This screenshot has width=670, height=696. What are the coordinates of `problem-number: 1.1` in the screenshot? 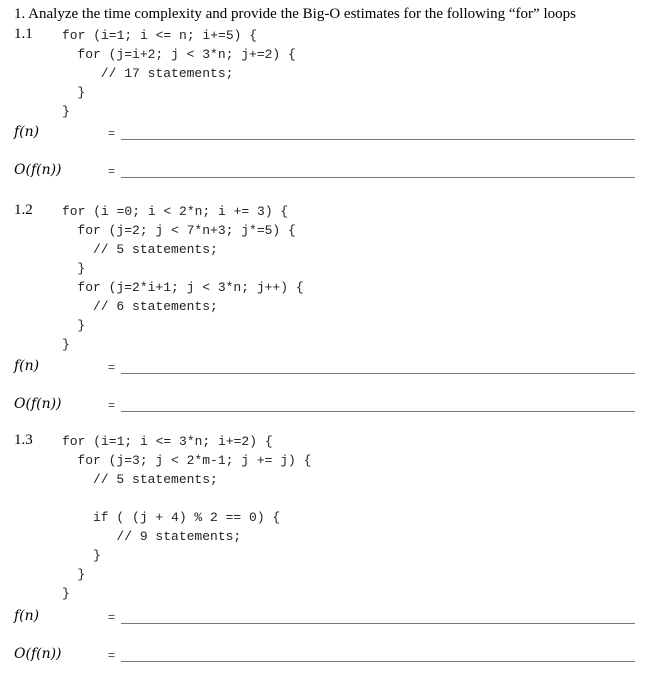 It's located at (23, 34).